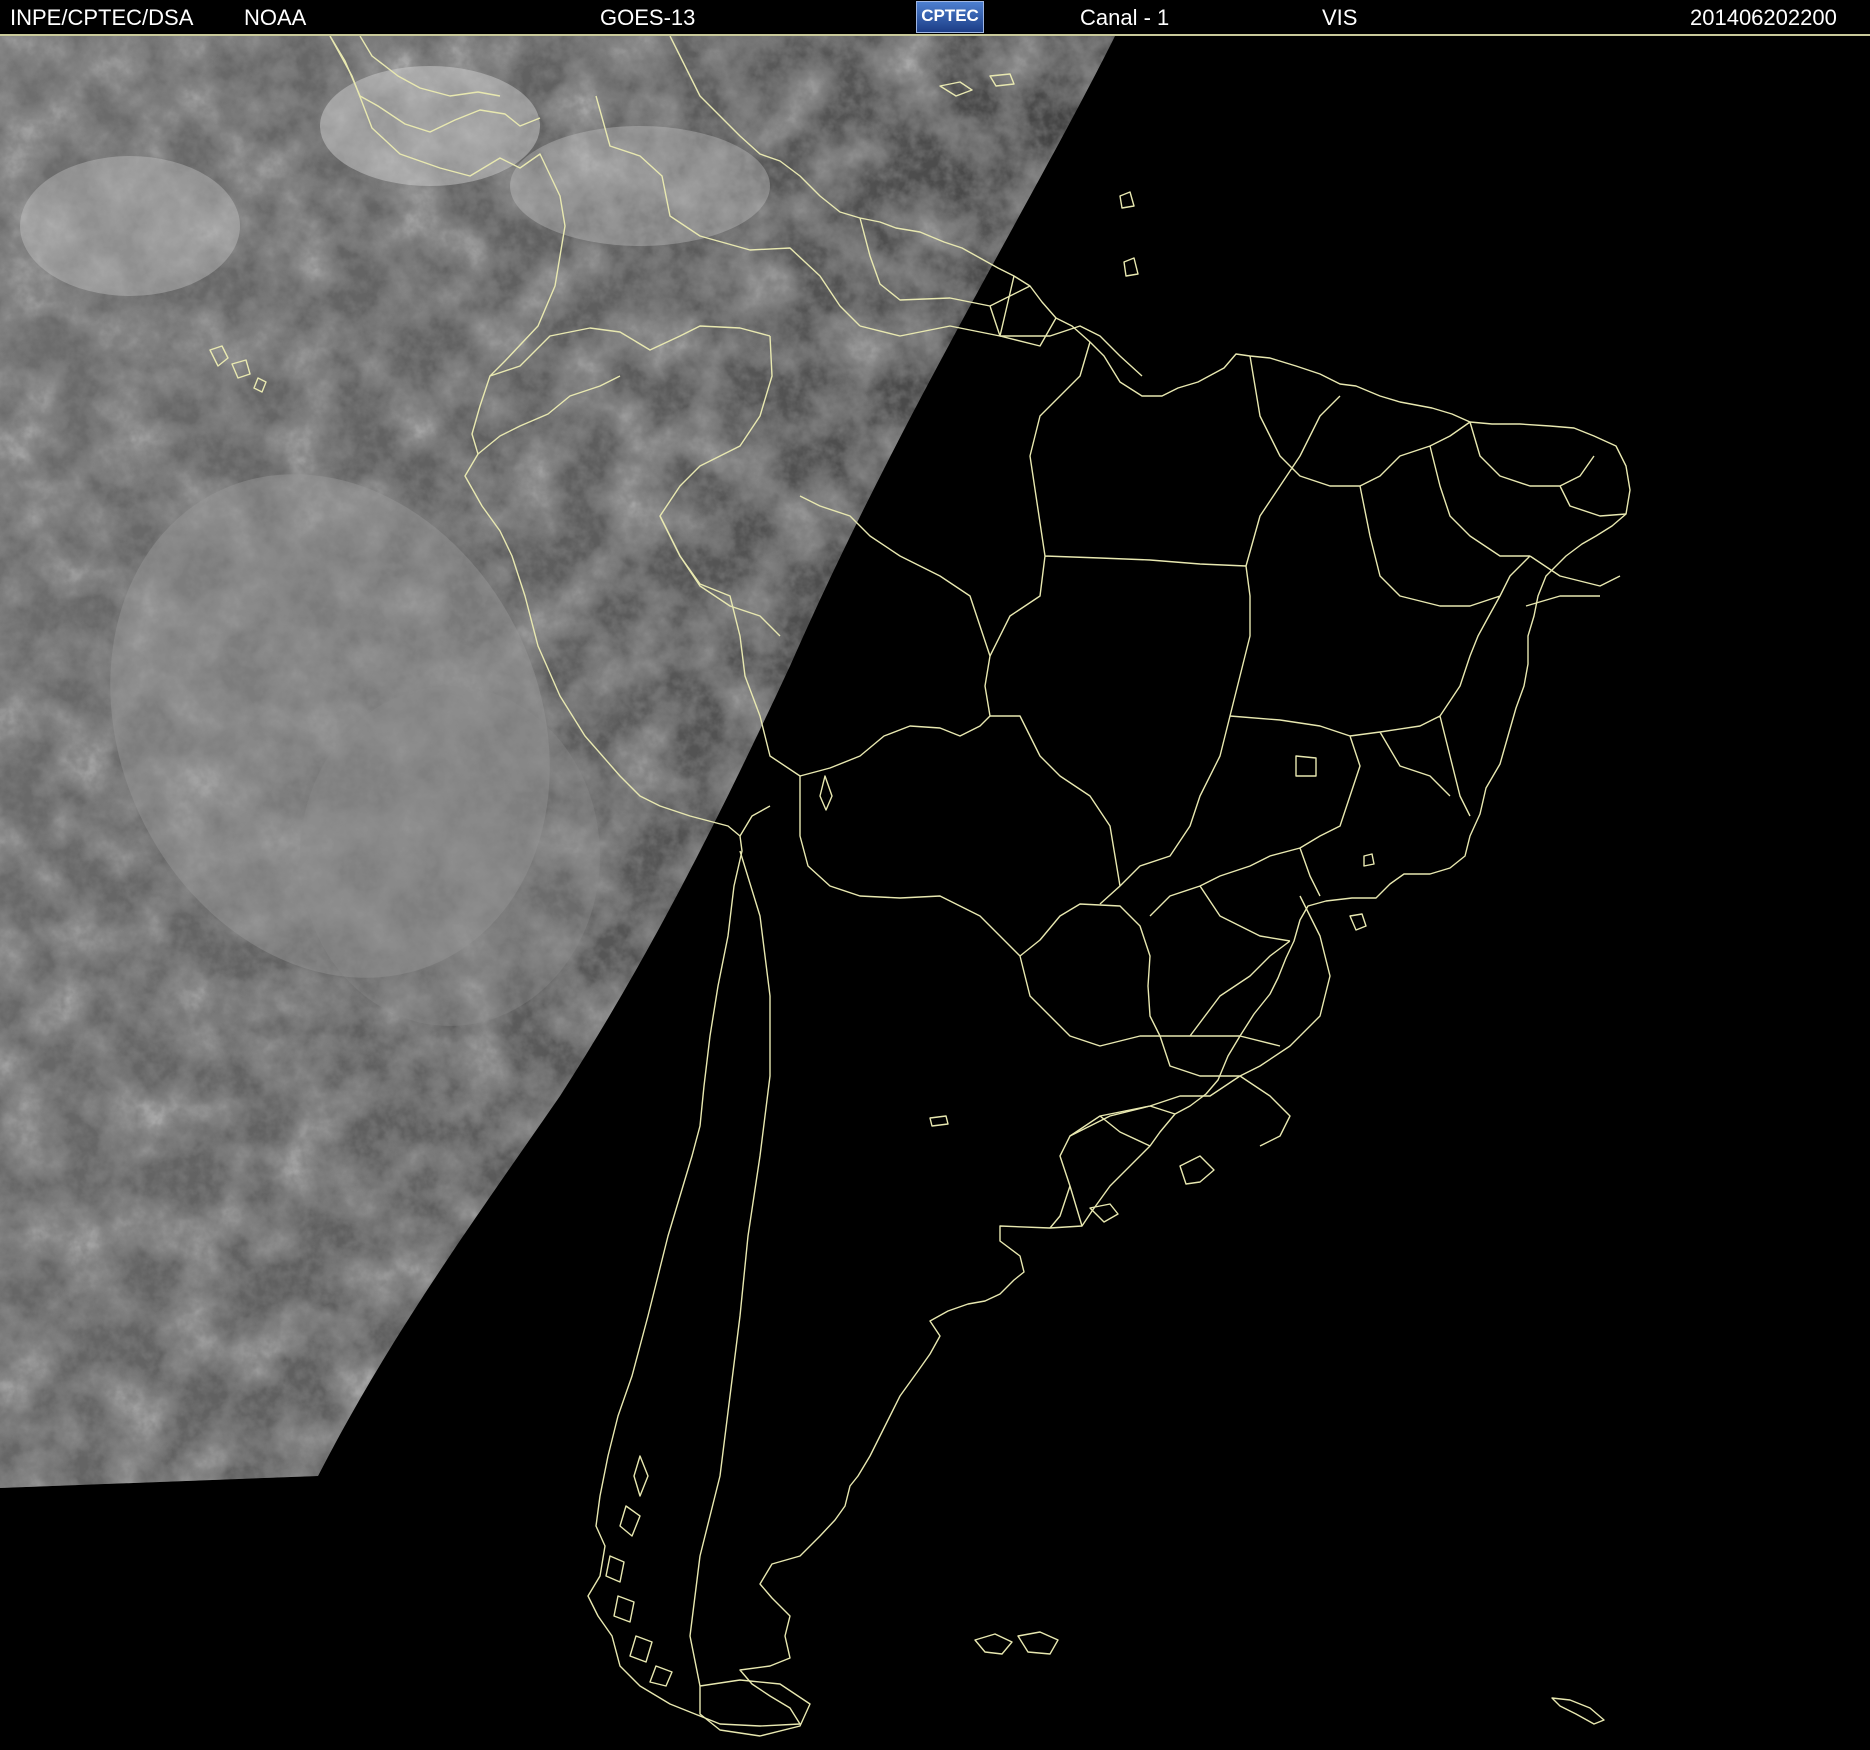 This screenshot has height=1750, width=1870. What do you see at coordinates (1125, 17) in the screenshot?
I see `channel-label: Canal - 1` at bounding box center [1125, 17].